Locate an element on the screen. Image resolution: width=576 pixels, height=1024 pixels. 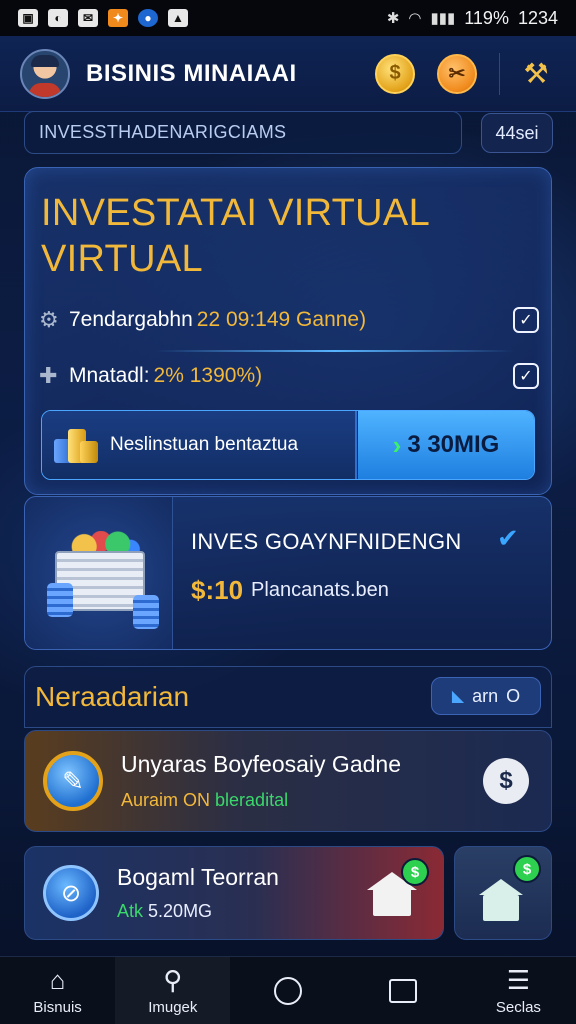
nav-item-search: ⚲ Imugek is located at coordinates (173, 990).